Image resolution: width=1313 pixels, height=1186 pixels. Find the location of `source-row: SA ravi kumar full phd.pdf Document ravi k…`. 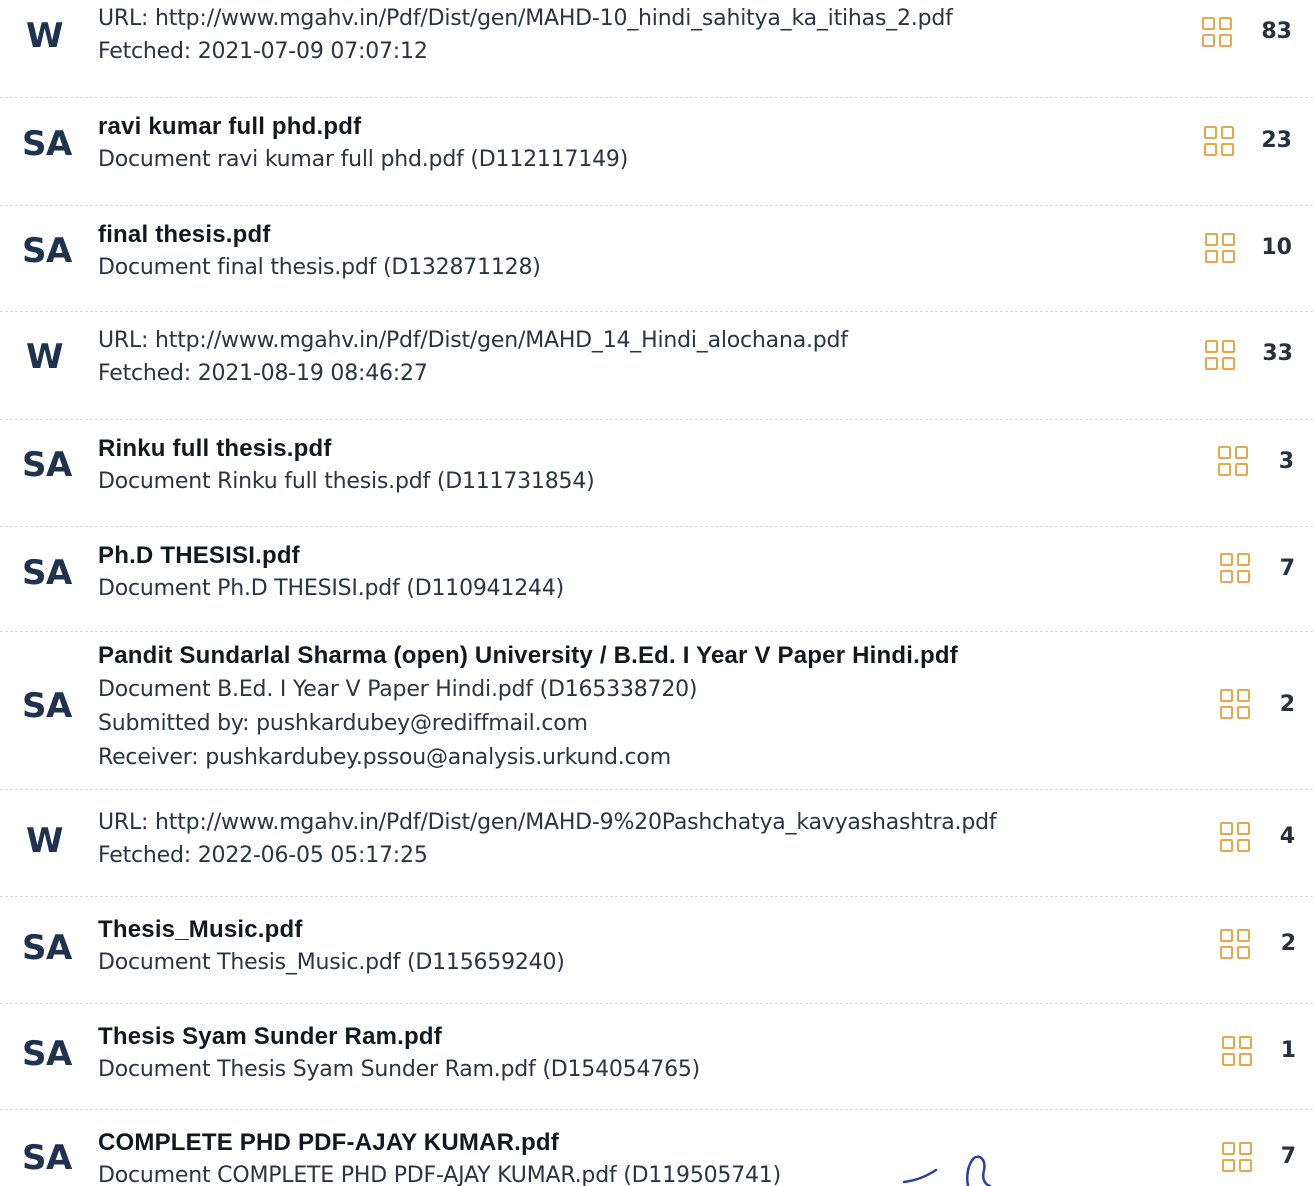

source-row: SA ravi kumar full phd.pdf Document ravi k… is located at coordinates (656, 152).